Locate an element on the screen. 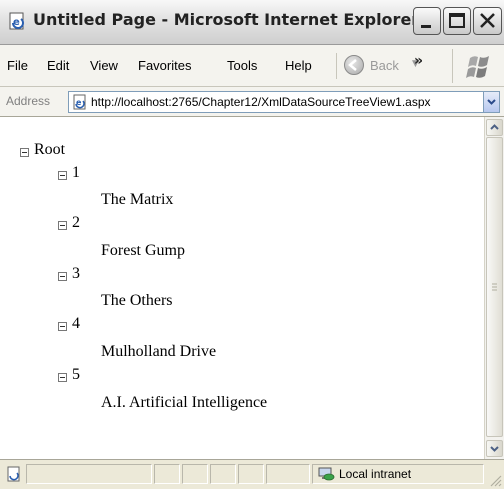 Image resolution: width=504 pixels, height=489 pixels. scroll-up-button is located at coordinates (494, 127).